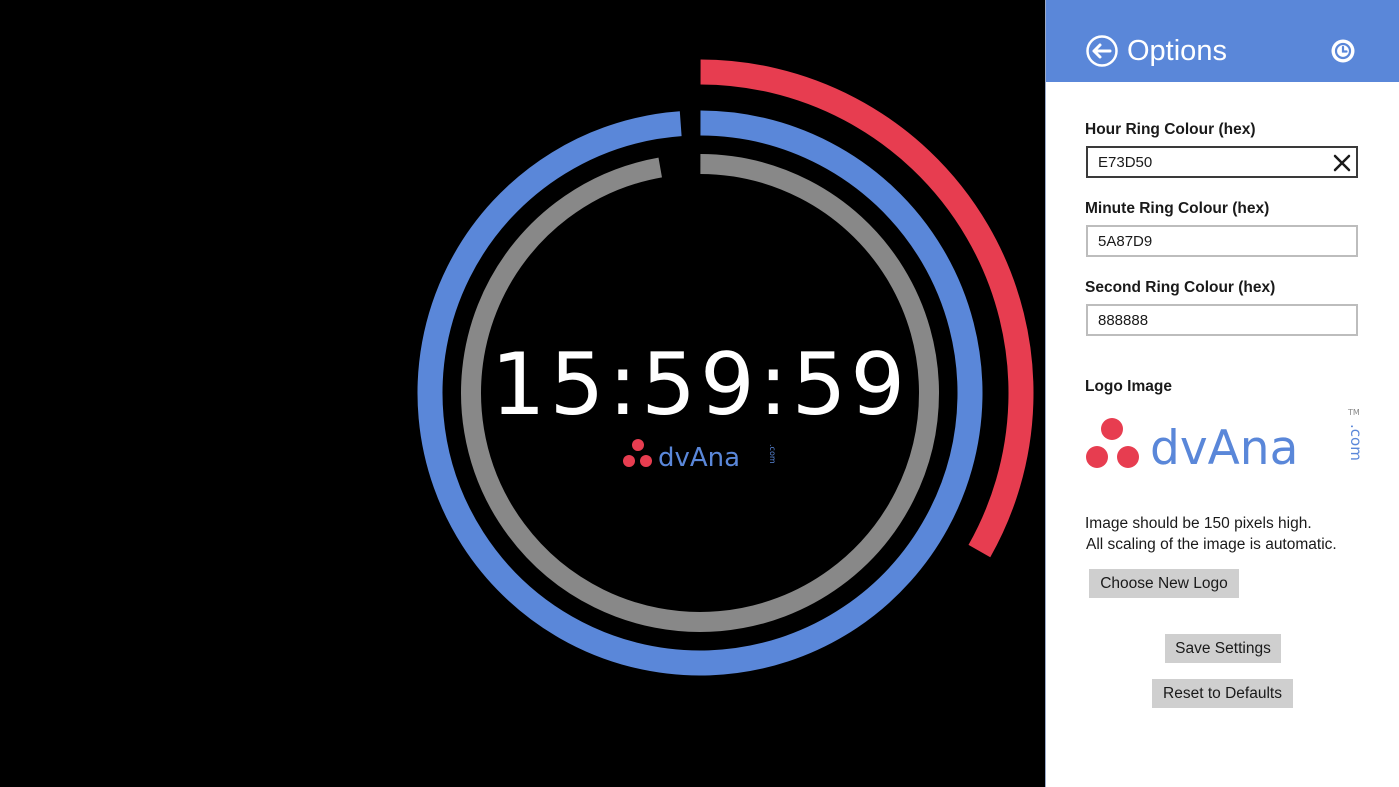 The image size is (1399, 787). I want to click on clear-input-icon, so click(1342, 163).